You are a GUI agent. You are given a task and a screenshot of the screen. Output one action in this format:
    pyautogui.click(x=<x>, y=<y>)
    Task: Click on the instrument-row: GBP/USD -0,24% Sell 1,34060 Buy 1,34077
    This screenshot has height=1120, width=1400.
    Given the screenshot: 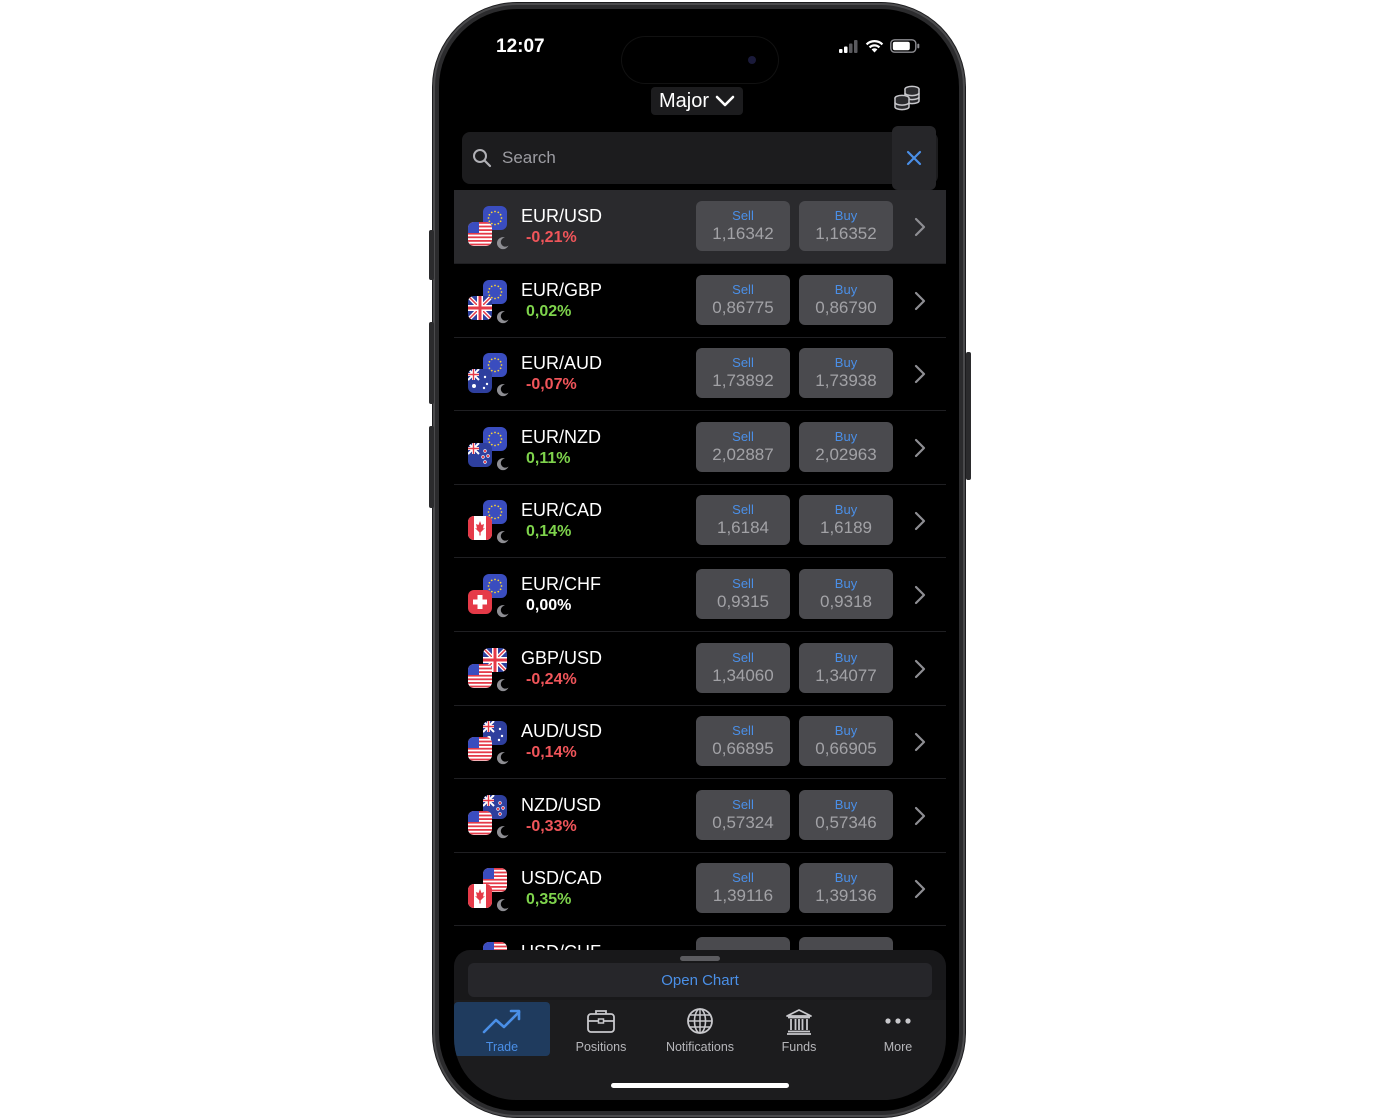 What is the action you would take?
    pyautogui.click(x=700, y=669)
    